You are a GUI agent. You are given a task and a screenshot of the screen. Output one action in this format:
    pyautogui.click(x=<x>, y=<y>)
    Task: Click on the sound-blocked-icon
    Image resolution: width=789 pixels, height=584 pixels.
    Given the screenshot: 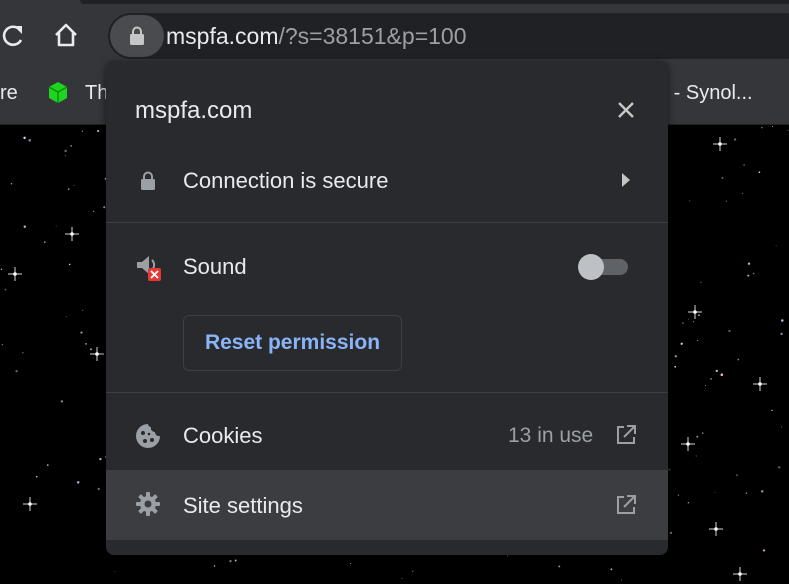 What is the action you would take?
    pyautogui.click(x=149, y=268)
    